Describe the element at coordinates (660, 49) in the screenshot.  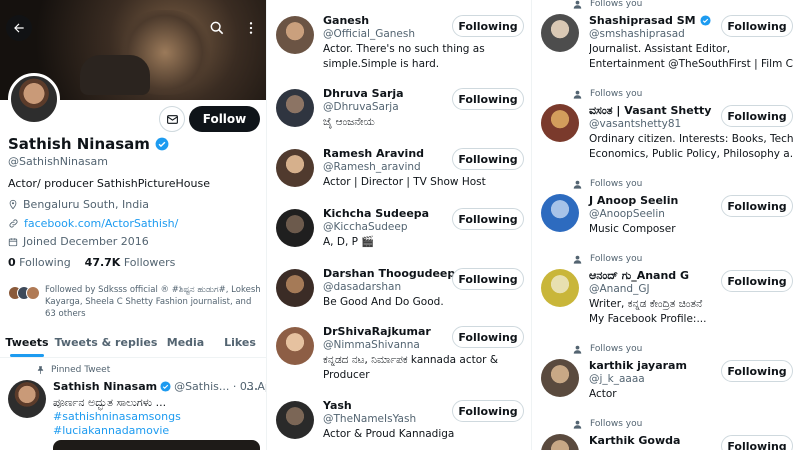
I see `user-bio: Journalist. Assistant Editor,` at that location.